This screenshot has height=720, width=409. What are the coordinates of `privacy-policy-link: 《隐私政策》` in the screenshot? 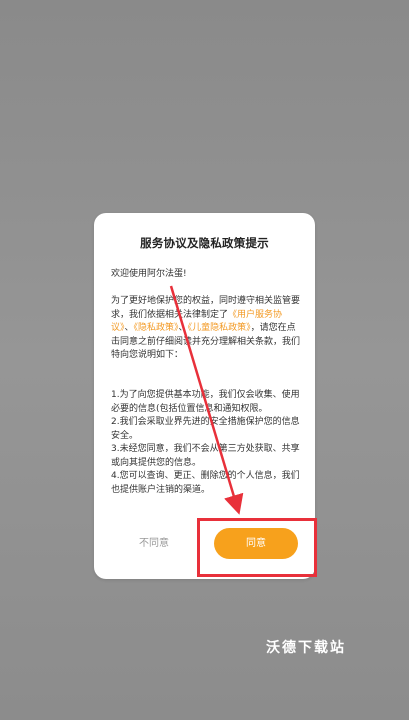 It's located at (156, 328).